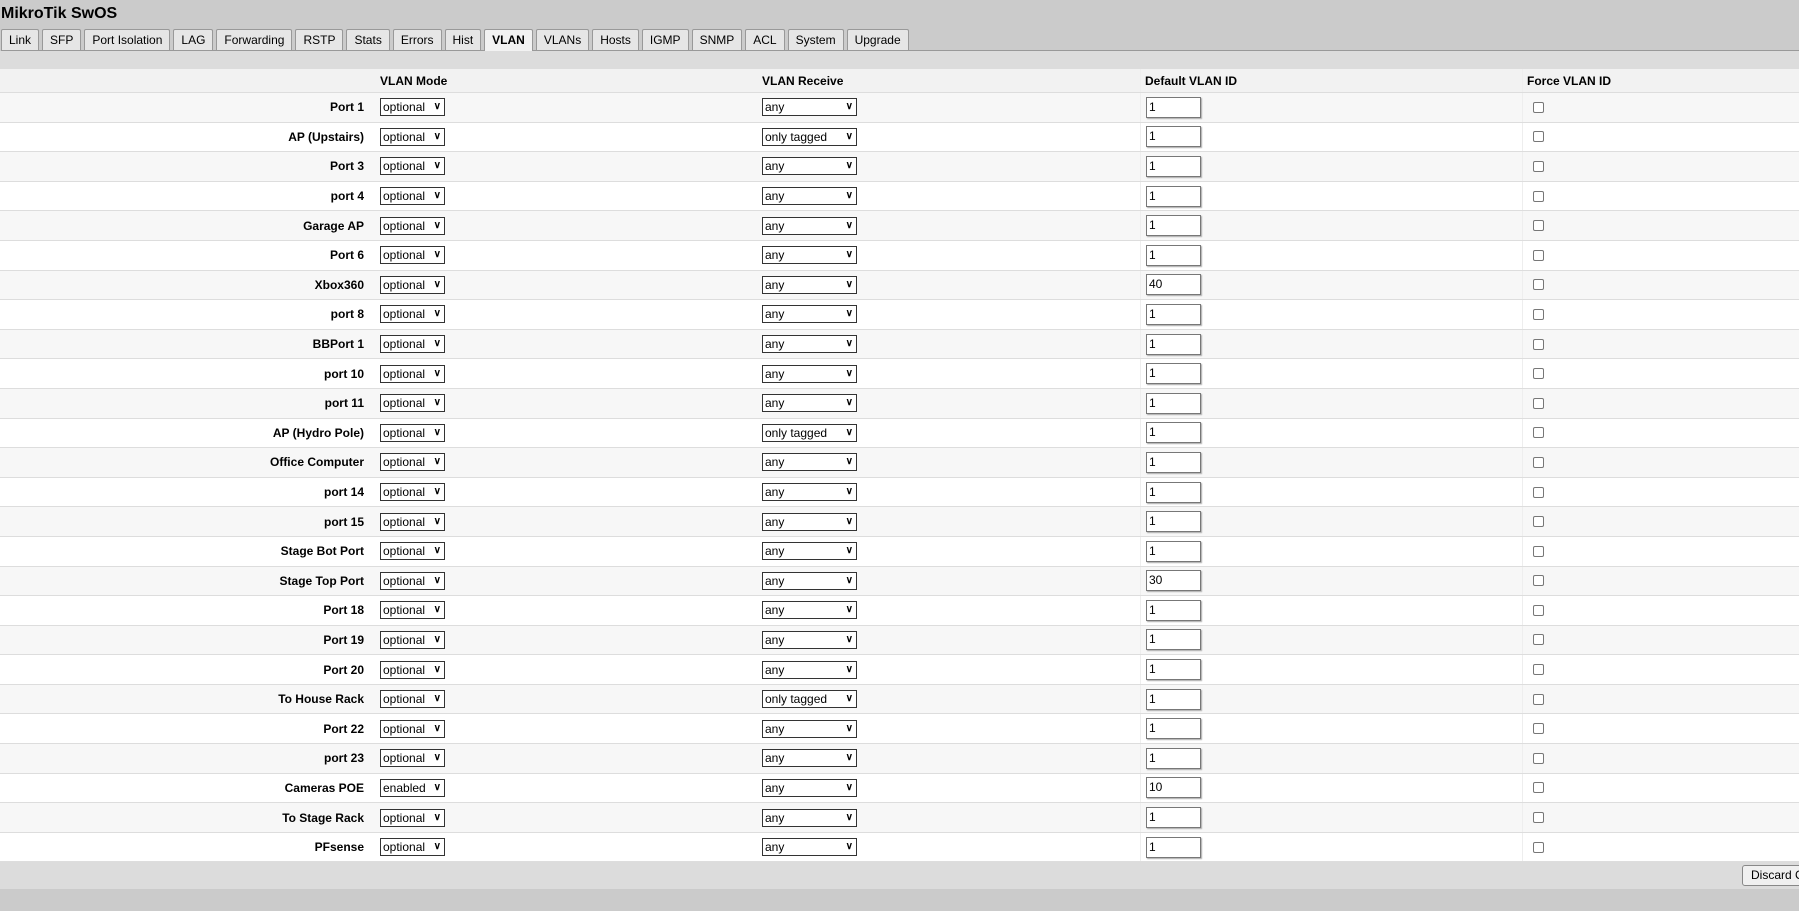 The width and height of the screenshot is (1799, 911). I want to click on tab-vlan: VLAN, so click(508, 40).